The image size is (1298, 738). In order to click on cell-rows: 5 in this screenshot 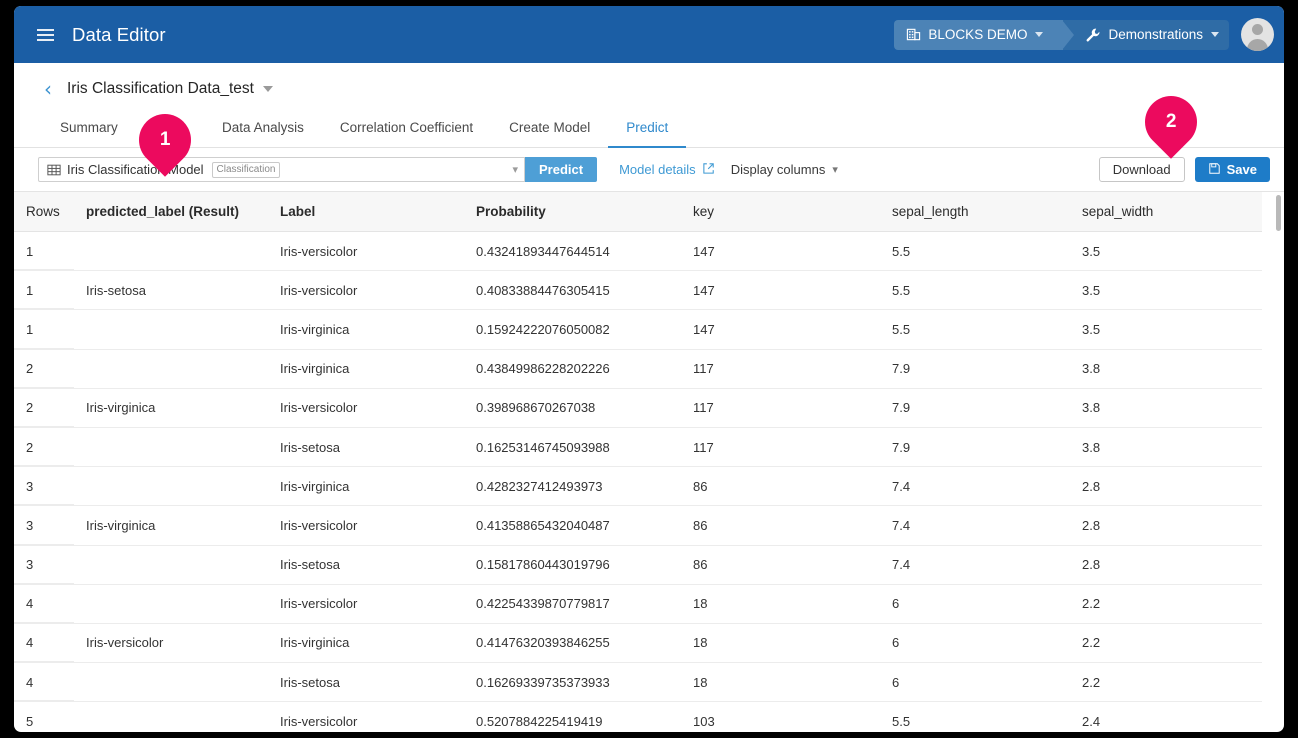, I will do `click(44, 716)`.